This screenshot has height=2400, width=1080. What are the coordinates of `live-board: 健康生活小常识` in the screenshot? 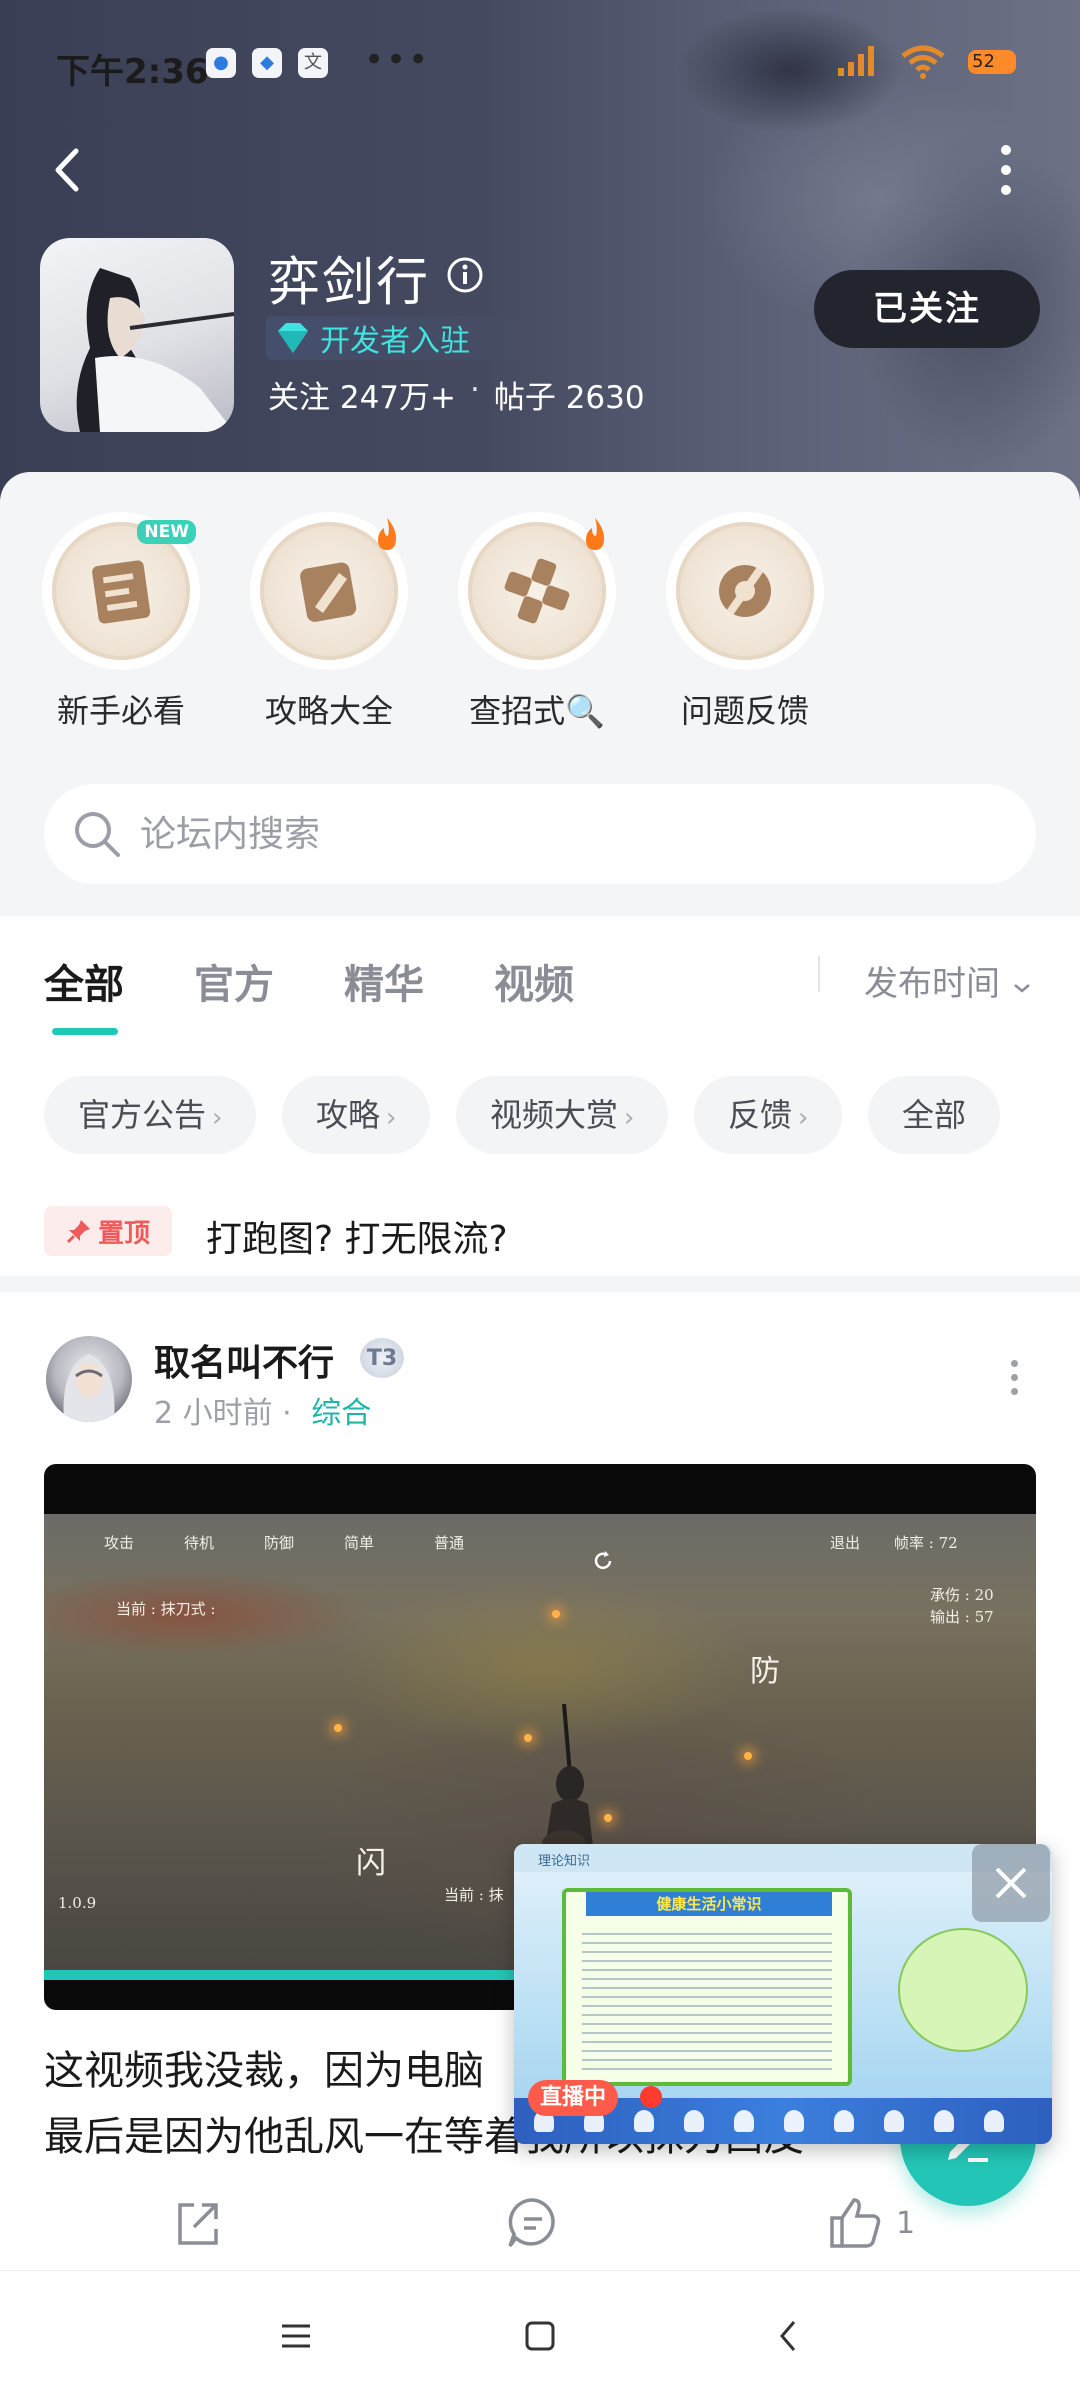 It's located at (707, 1987).